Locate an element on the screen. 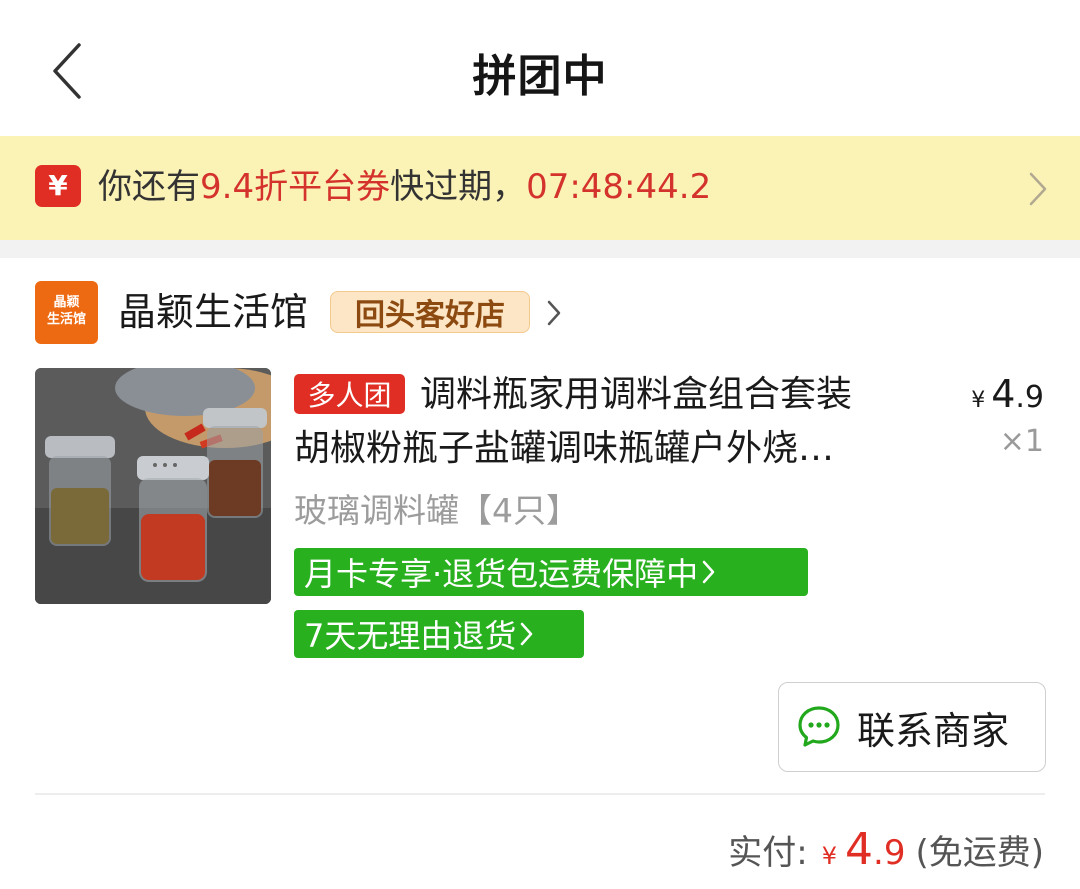  service-tag-label: 月卡专享·退货包运费保障中 is located at coordinates (501, 574).